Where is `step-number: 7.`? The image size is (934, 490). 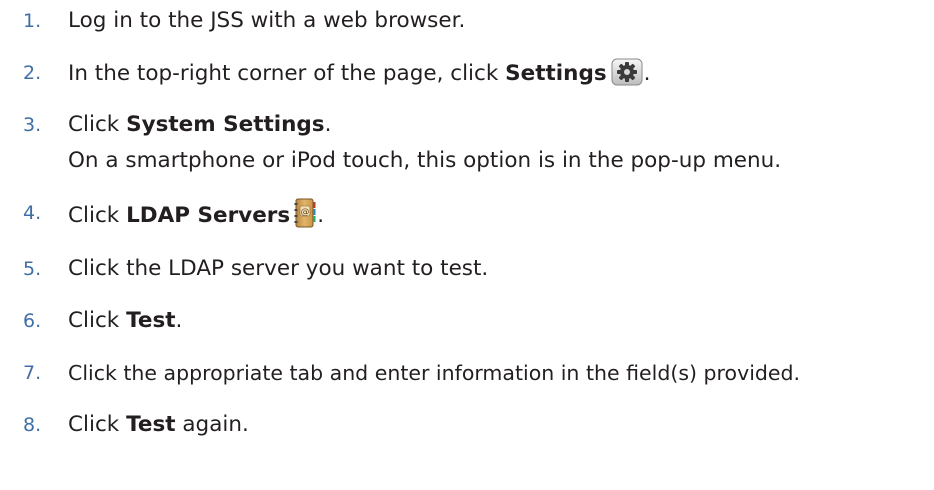 step-number: 7. is located at coordinates (32, 373).